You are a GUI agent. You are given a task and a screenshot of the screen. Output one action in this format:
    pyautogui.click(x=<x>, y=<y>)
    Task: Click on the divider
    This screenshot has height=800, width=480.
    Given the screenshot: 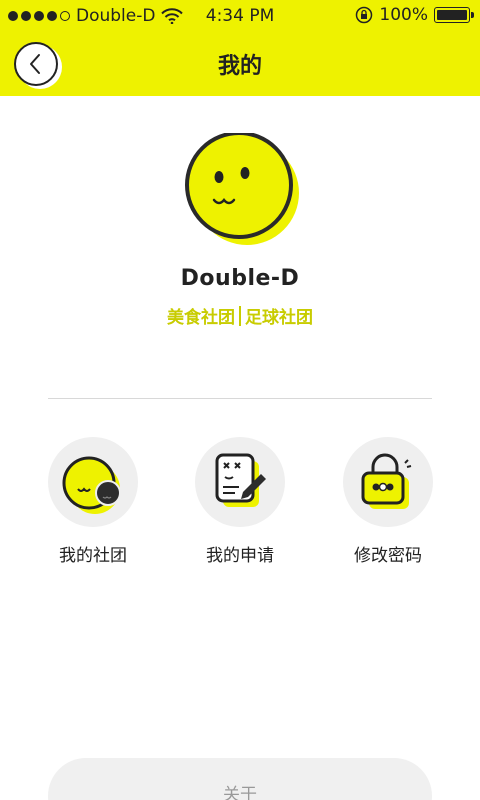 What is the action you would take?
    pyautogui.click(x=240, y=398)
    